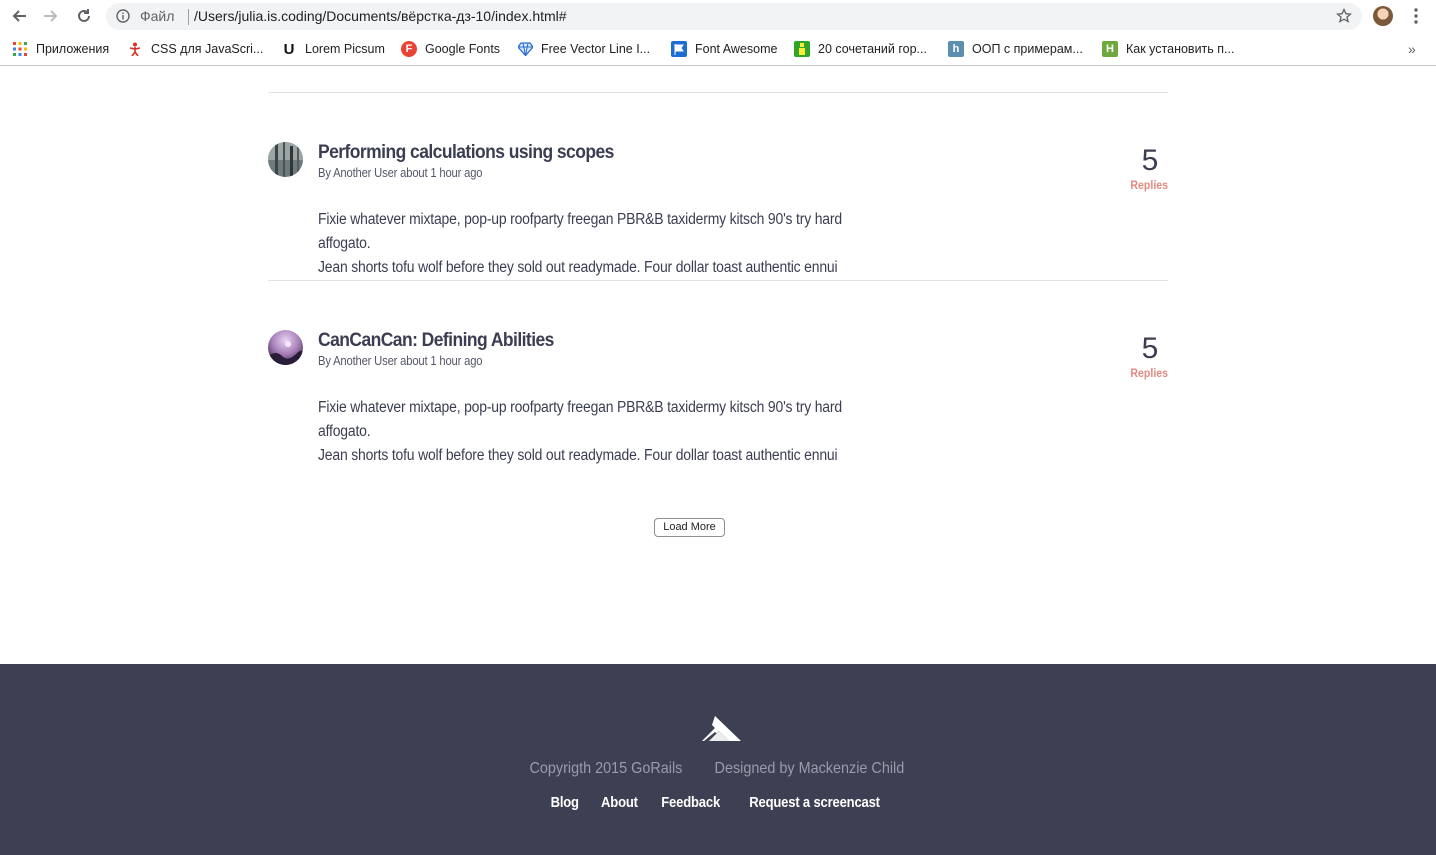 Image resolution: width=1436 pixels, height=855 pixels. What do you see at coordinates (1416, 16) in the screenshot?
I see `more-menu-icon` at bounding box center [1416, 16].